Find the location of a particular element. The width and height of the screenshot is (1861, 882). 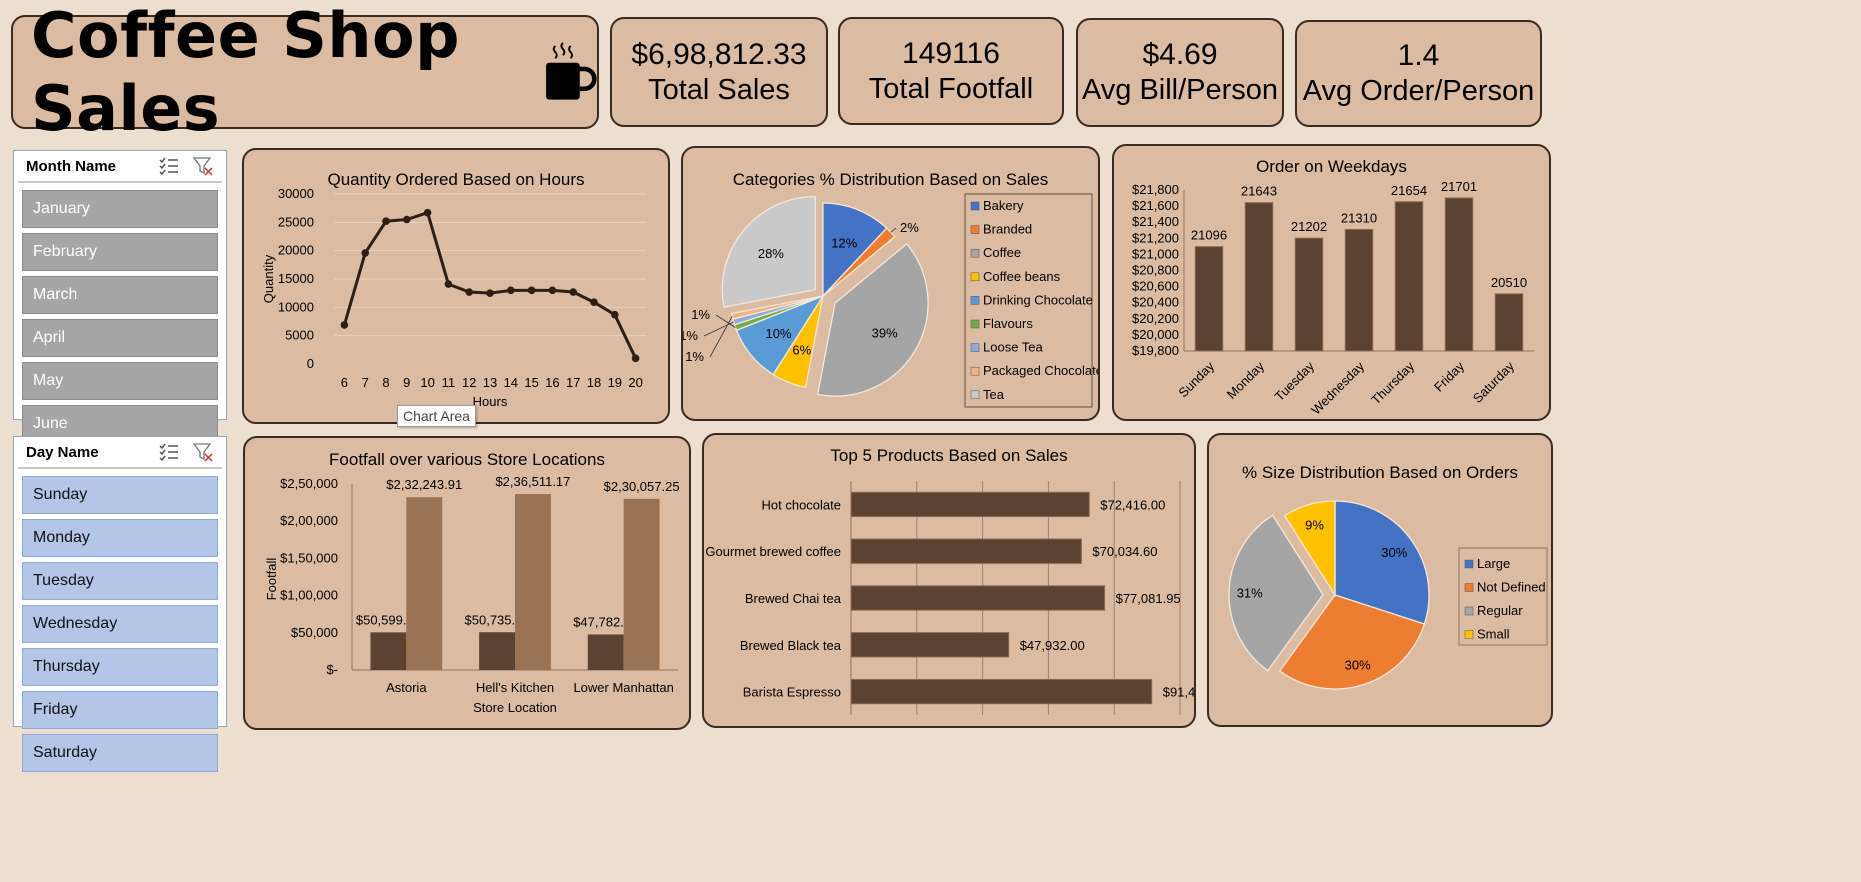

x-tick-label: Thursday is located at coordinates (1392, 382).